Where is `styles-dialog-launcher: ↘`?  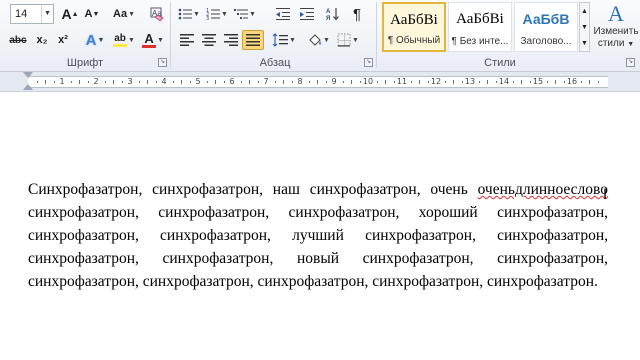 styles-dialog-launcher: ↘ is located at coordinates (630, 62).